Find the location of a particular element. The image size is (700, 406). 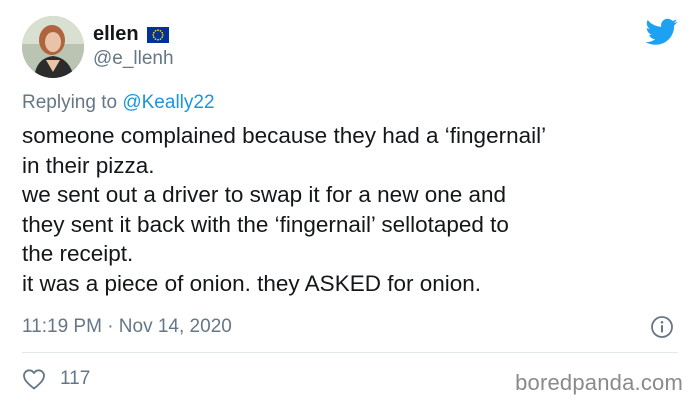

eu-flag-icon is located at coordinates (157, 34).